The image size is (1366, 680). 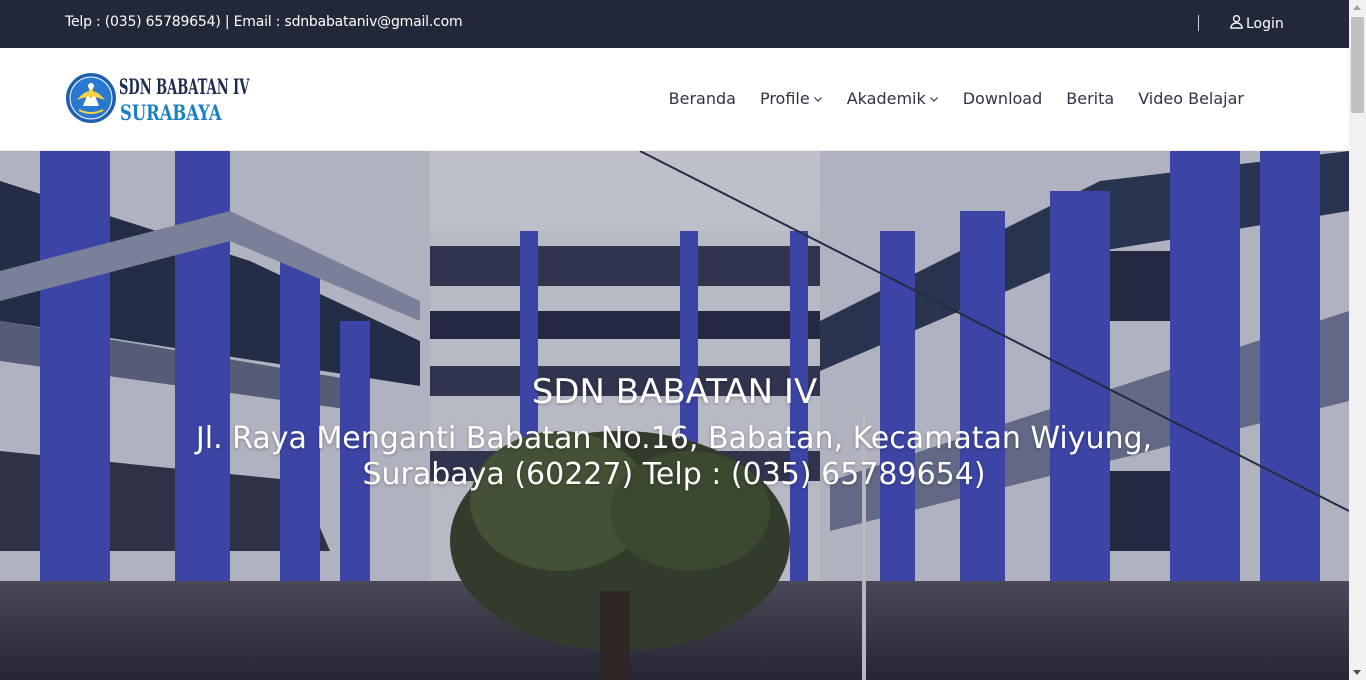 What do you see at coordinates (91, 100) in the screenshot?
I see `tut-wuri-handayani-logo` at bounding box center [91, 100].